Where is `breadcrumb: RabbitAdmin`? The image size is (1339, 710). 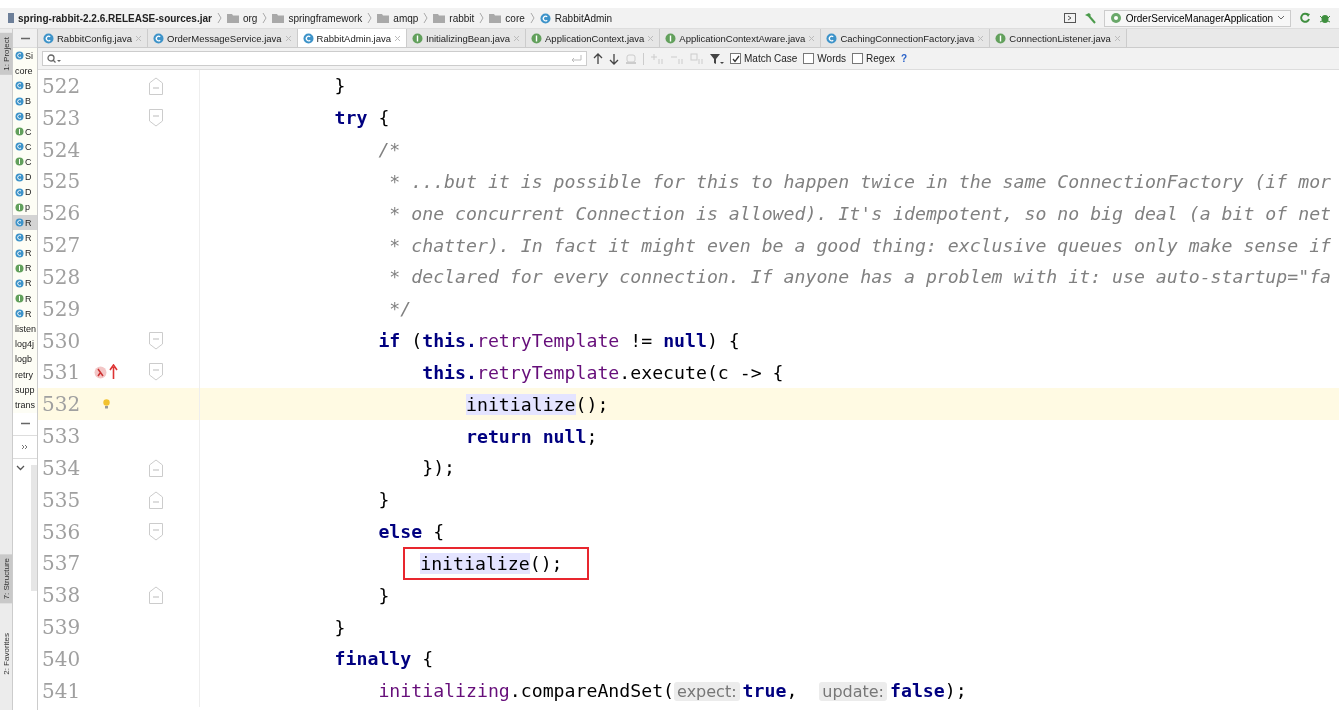 breadcrumb: RabbitAdmin is located at coordinates (576, 18).